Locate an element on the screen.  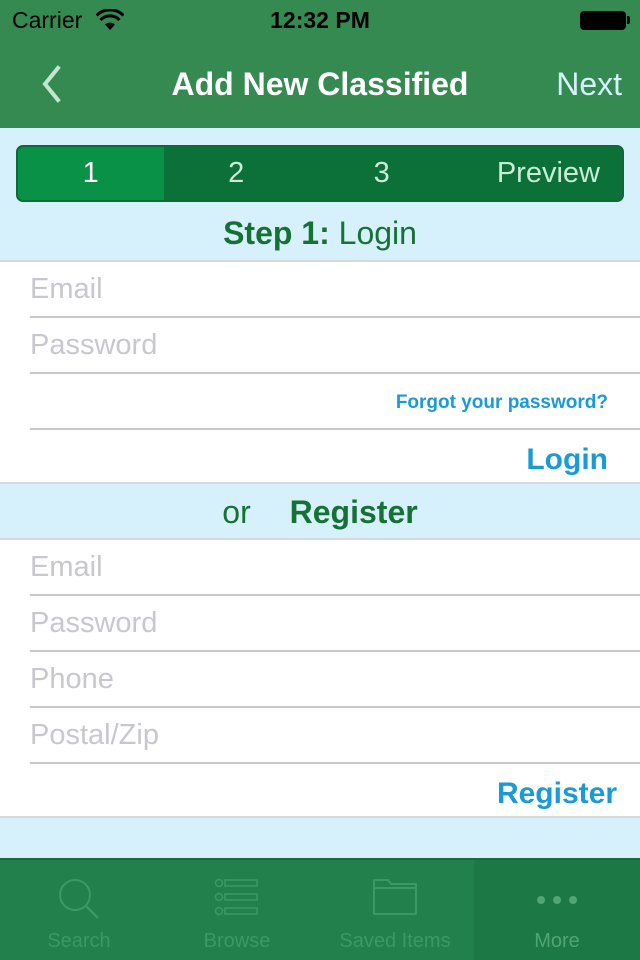
step-segmented-control: 1 2 3 Preview is located at coordinates (320, 173).